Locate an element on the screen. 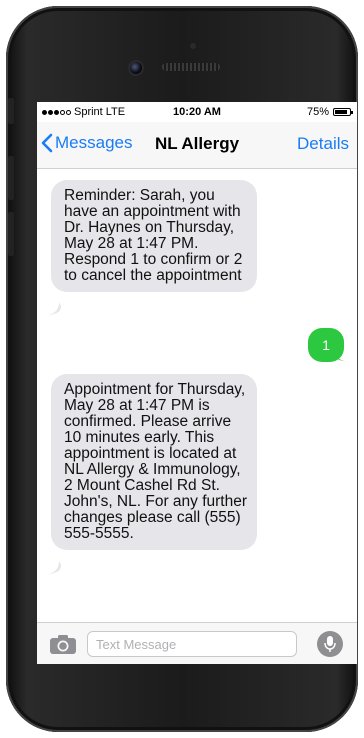 The height and width of the screenshot is (738, 364). battery-percent: 75% is located at coordinates (317, 112).